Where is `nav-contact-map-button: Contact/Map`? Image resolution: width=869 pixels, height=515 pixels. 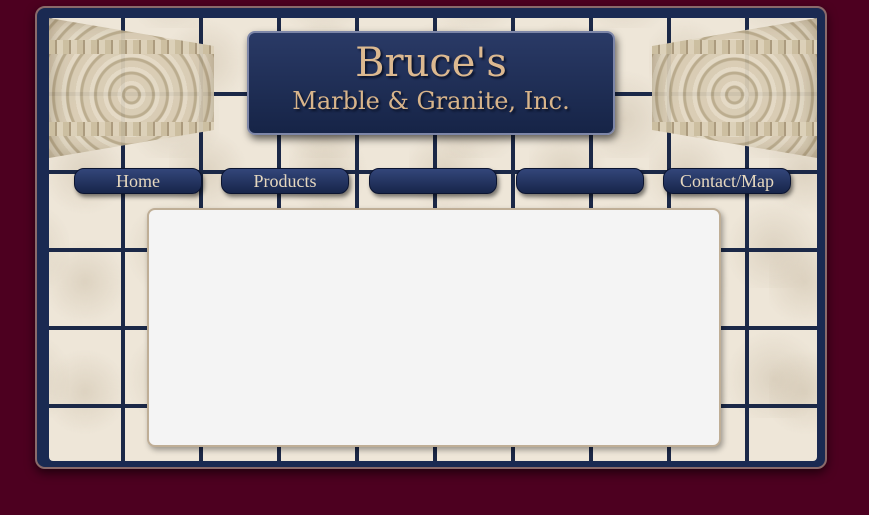 nav-contact-map-button: Contact/Map is located at coordinates (727, 181).